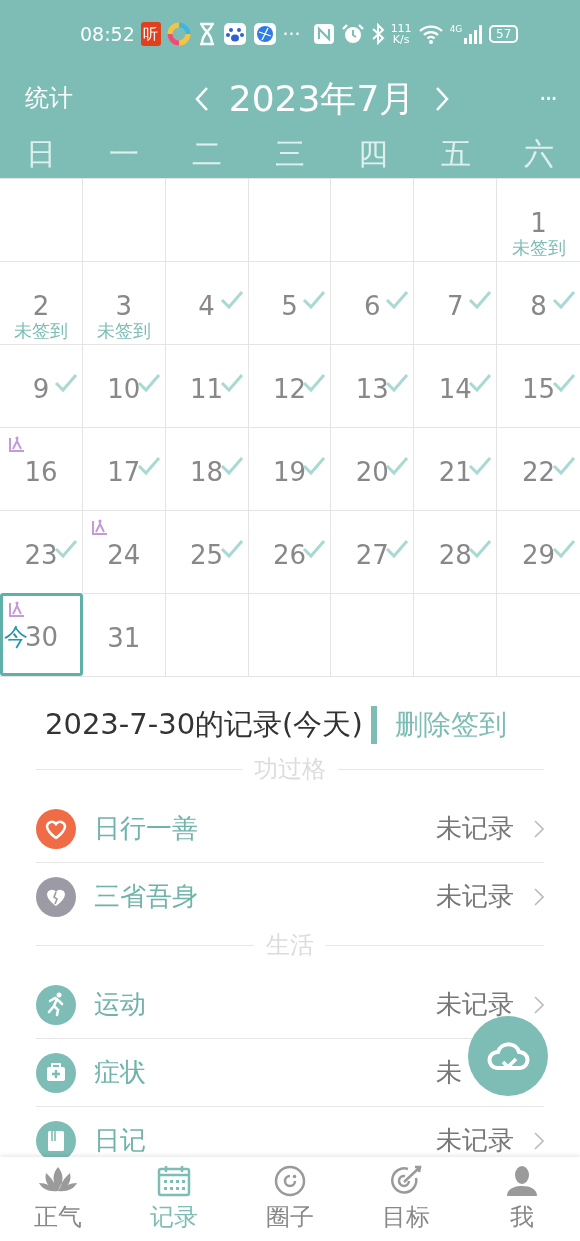 Image resolution: width=580 pixels, height=1241 pixels. Describe the element at coordinates (455, 389) in the screenshot. I see `day-number: 14` at that location.